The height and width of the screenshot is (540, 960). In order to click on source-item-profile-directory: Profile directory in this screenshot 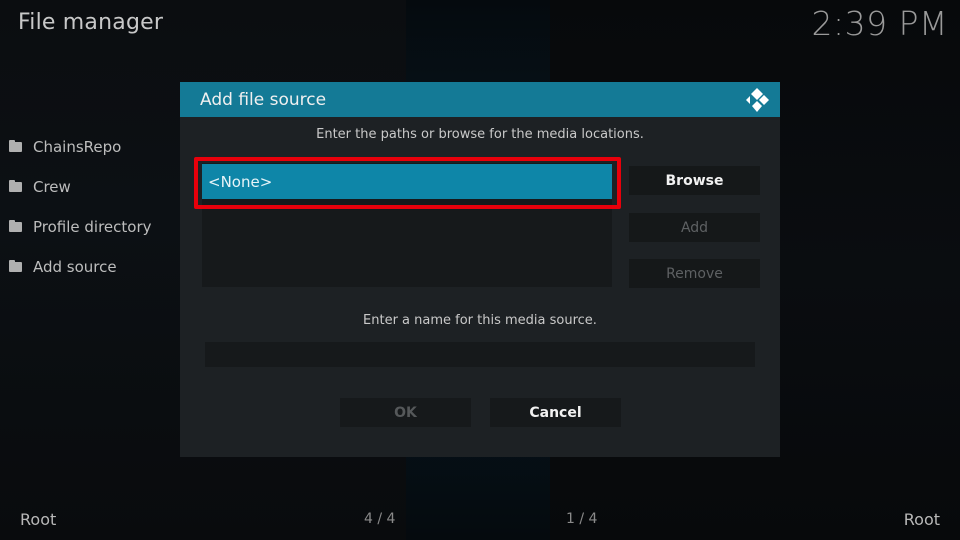, I will do `click(80, 227)`.